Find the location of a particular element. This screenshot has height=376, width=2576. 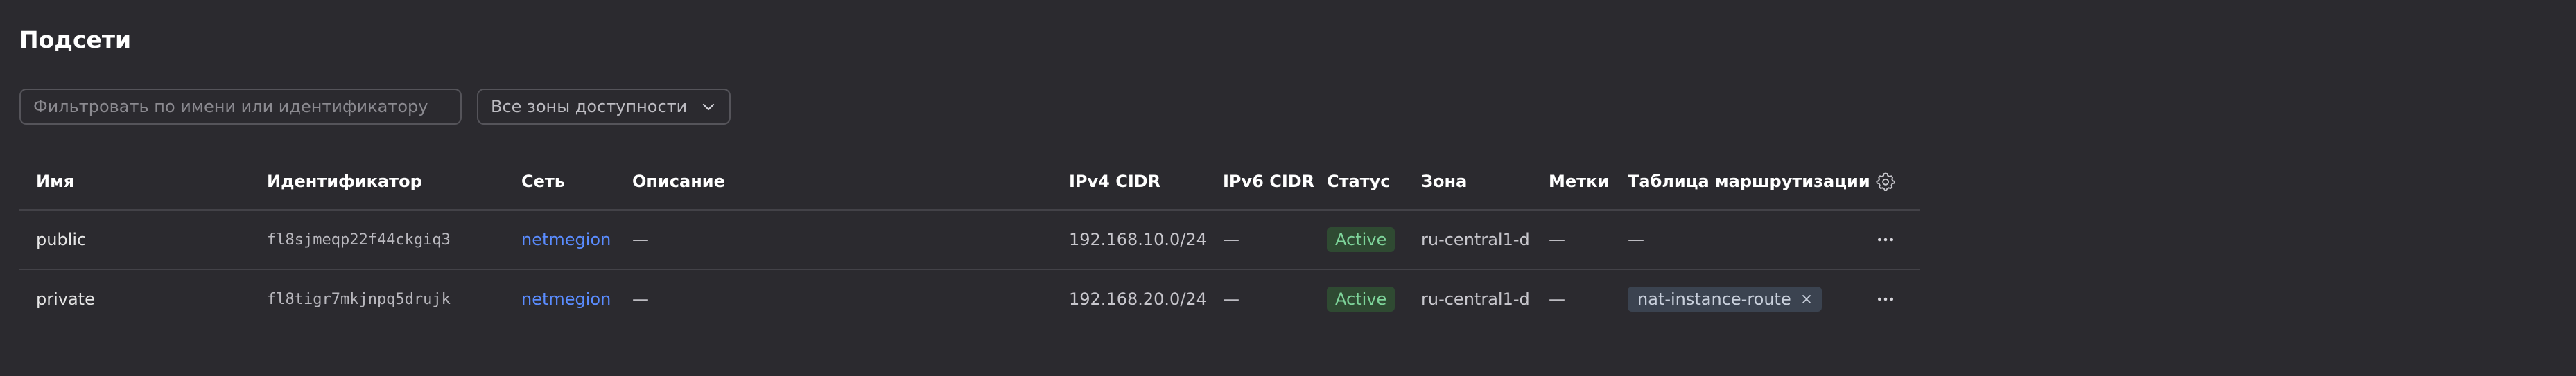

subnet-ipv4: 192.168.20.0/24 is located at coordinates (1138, 299).